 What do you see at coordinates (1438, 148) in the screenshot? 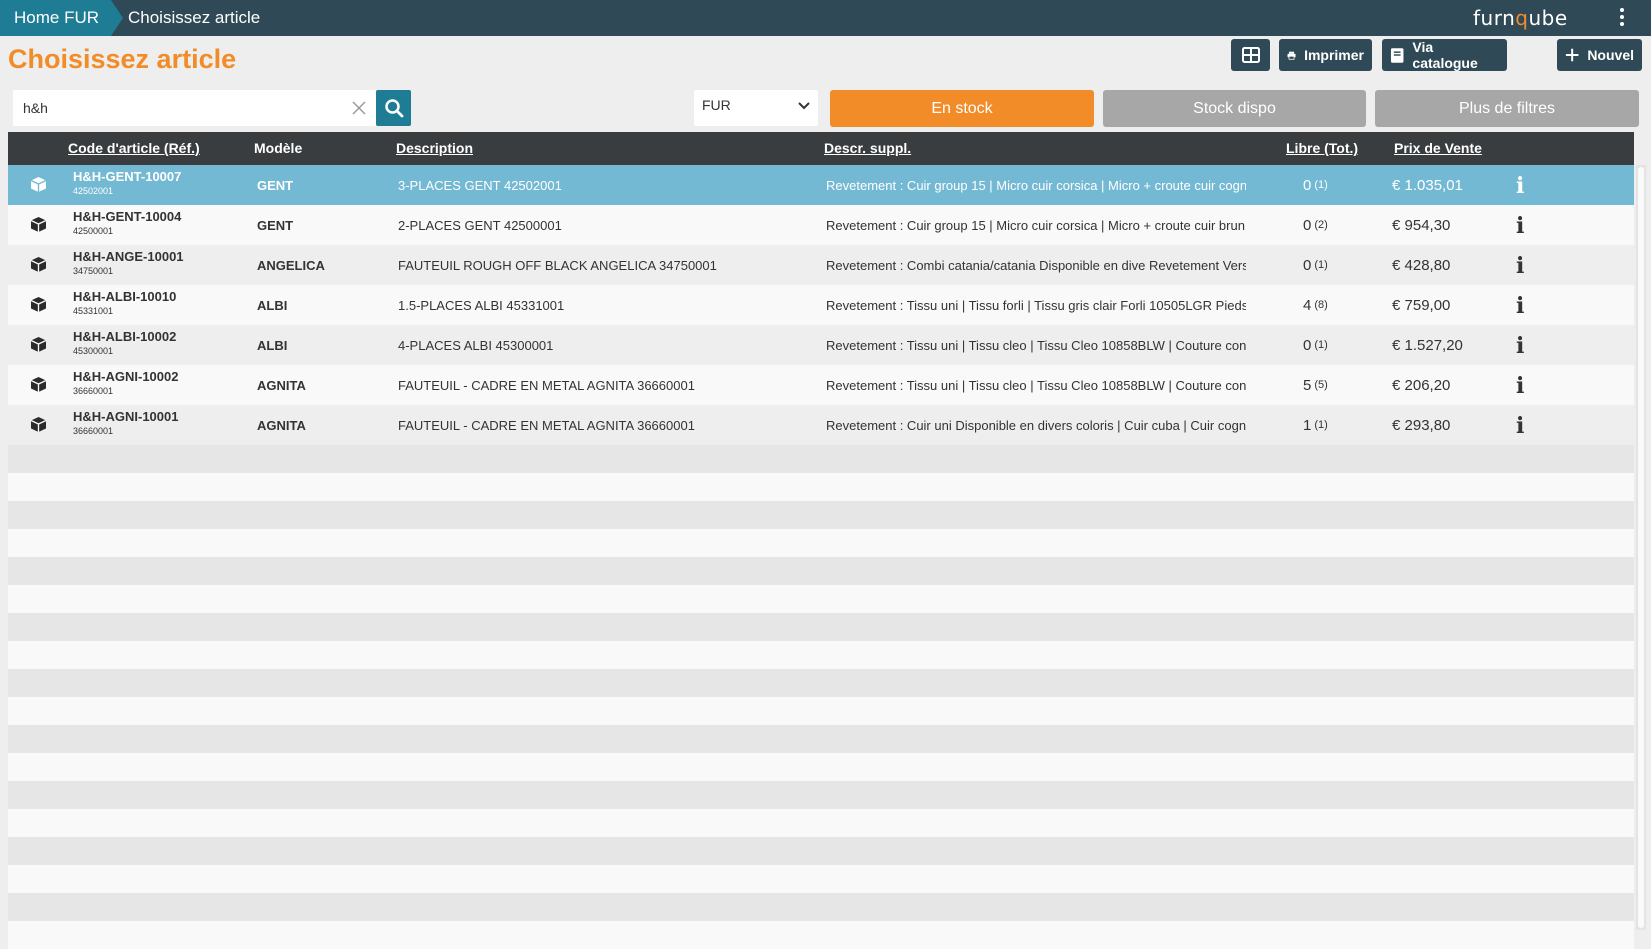
I see `column-header-price: Prix de Vente` at bounding box center [1438, 148].